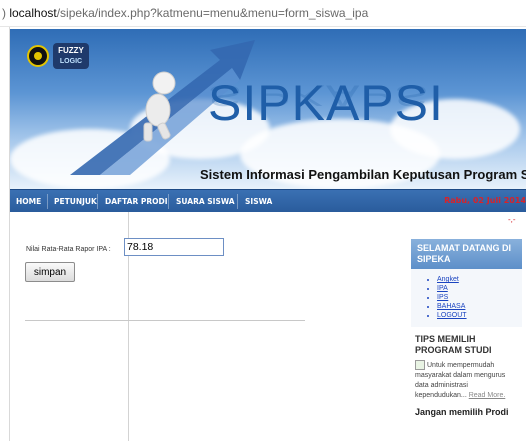  Describe the element at coordinates (4, 13) in the screenshot. I see `url-prefix: )` at that location.